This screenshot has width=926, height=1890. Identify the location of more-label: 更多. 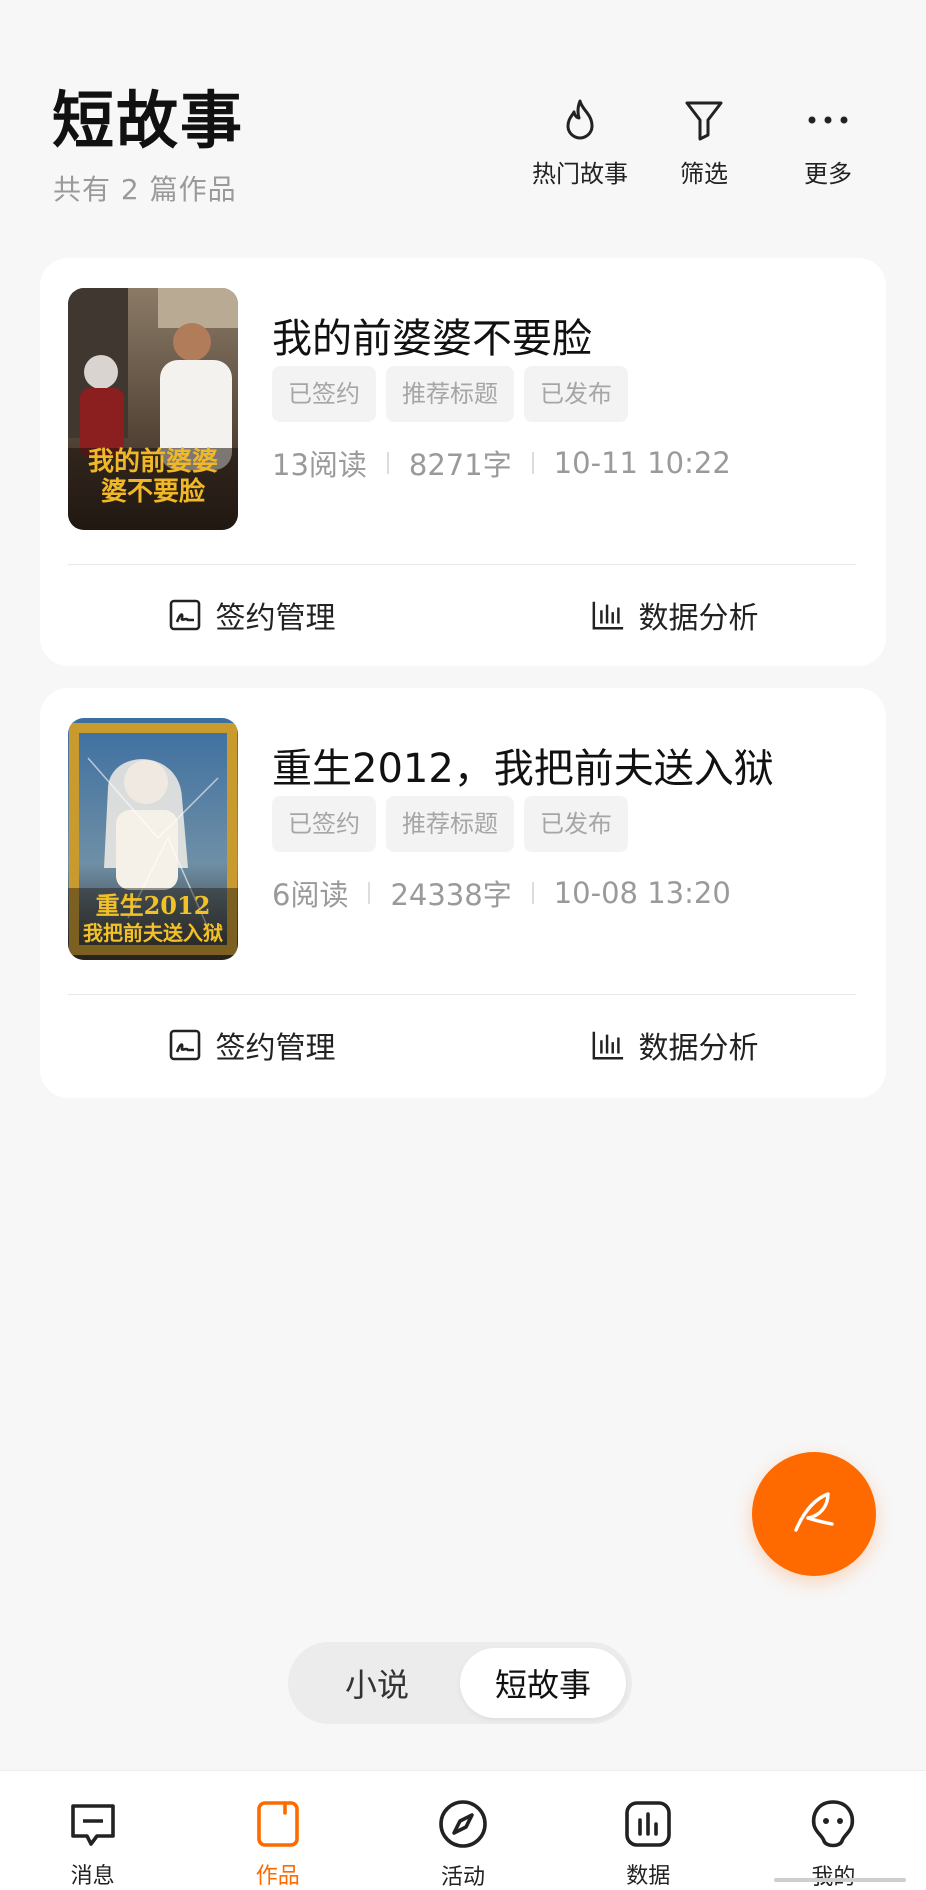
(828, 174).